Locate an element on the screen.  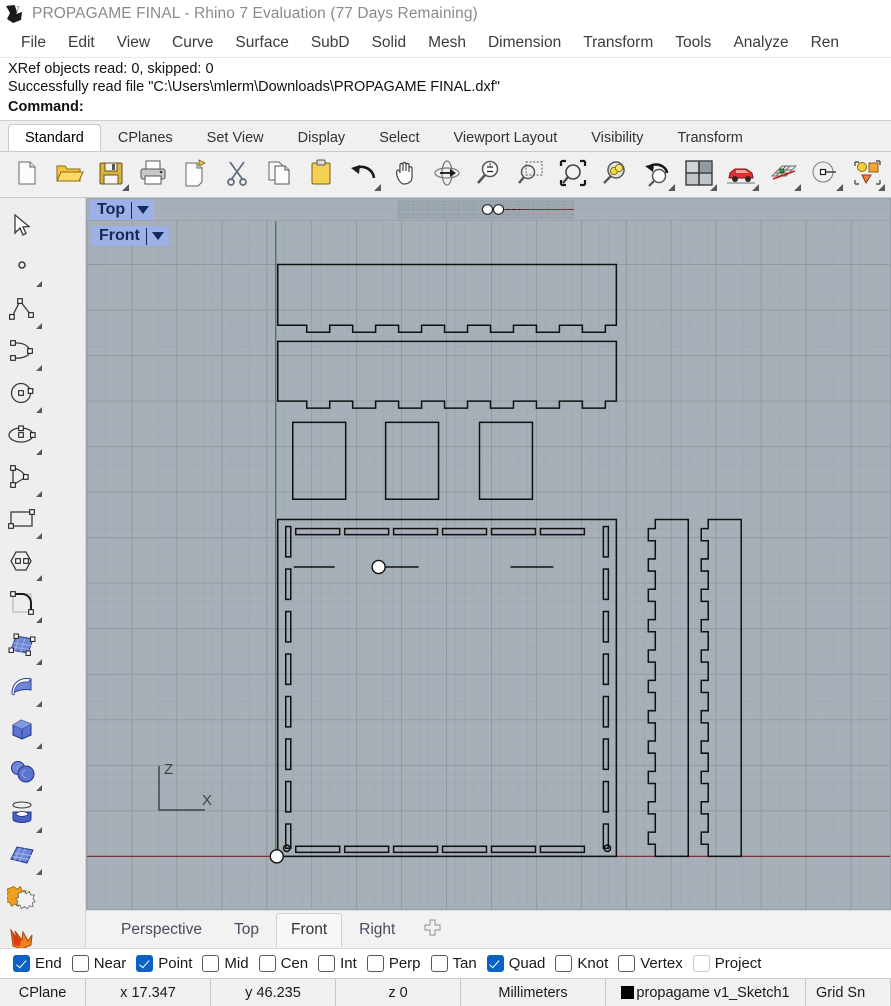
viewport-label-top: Top is located at coordinates (122, 210).